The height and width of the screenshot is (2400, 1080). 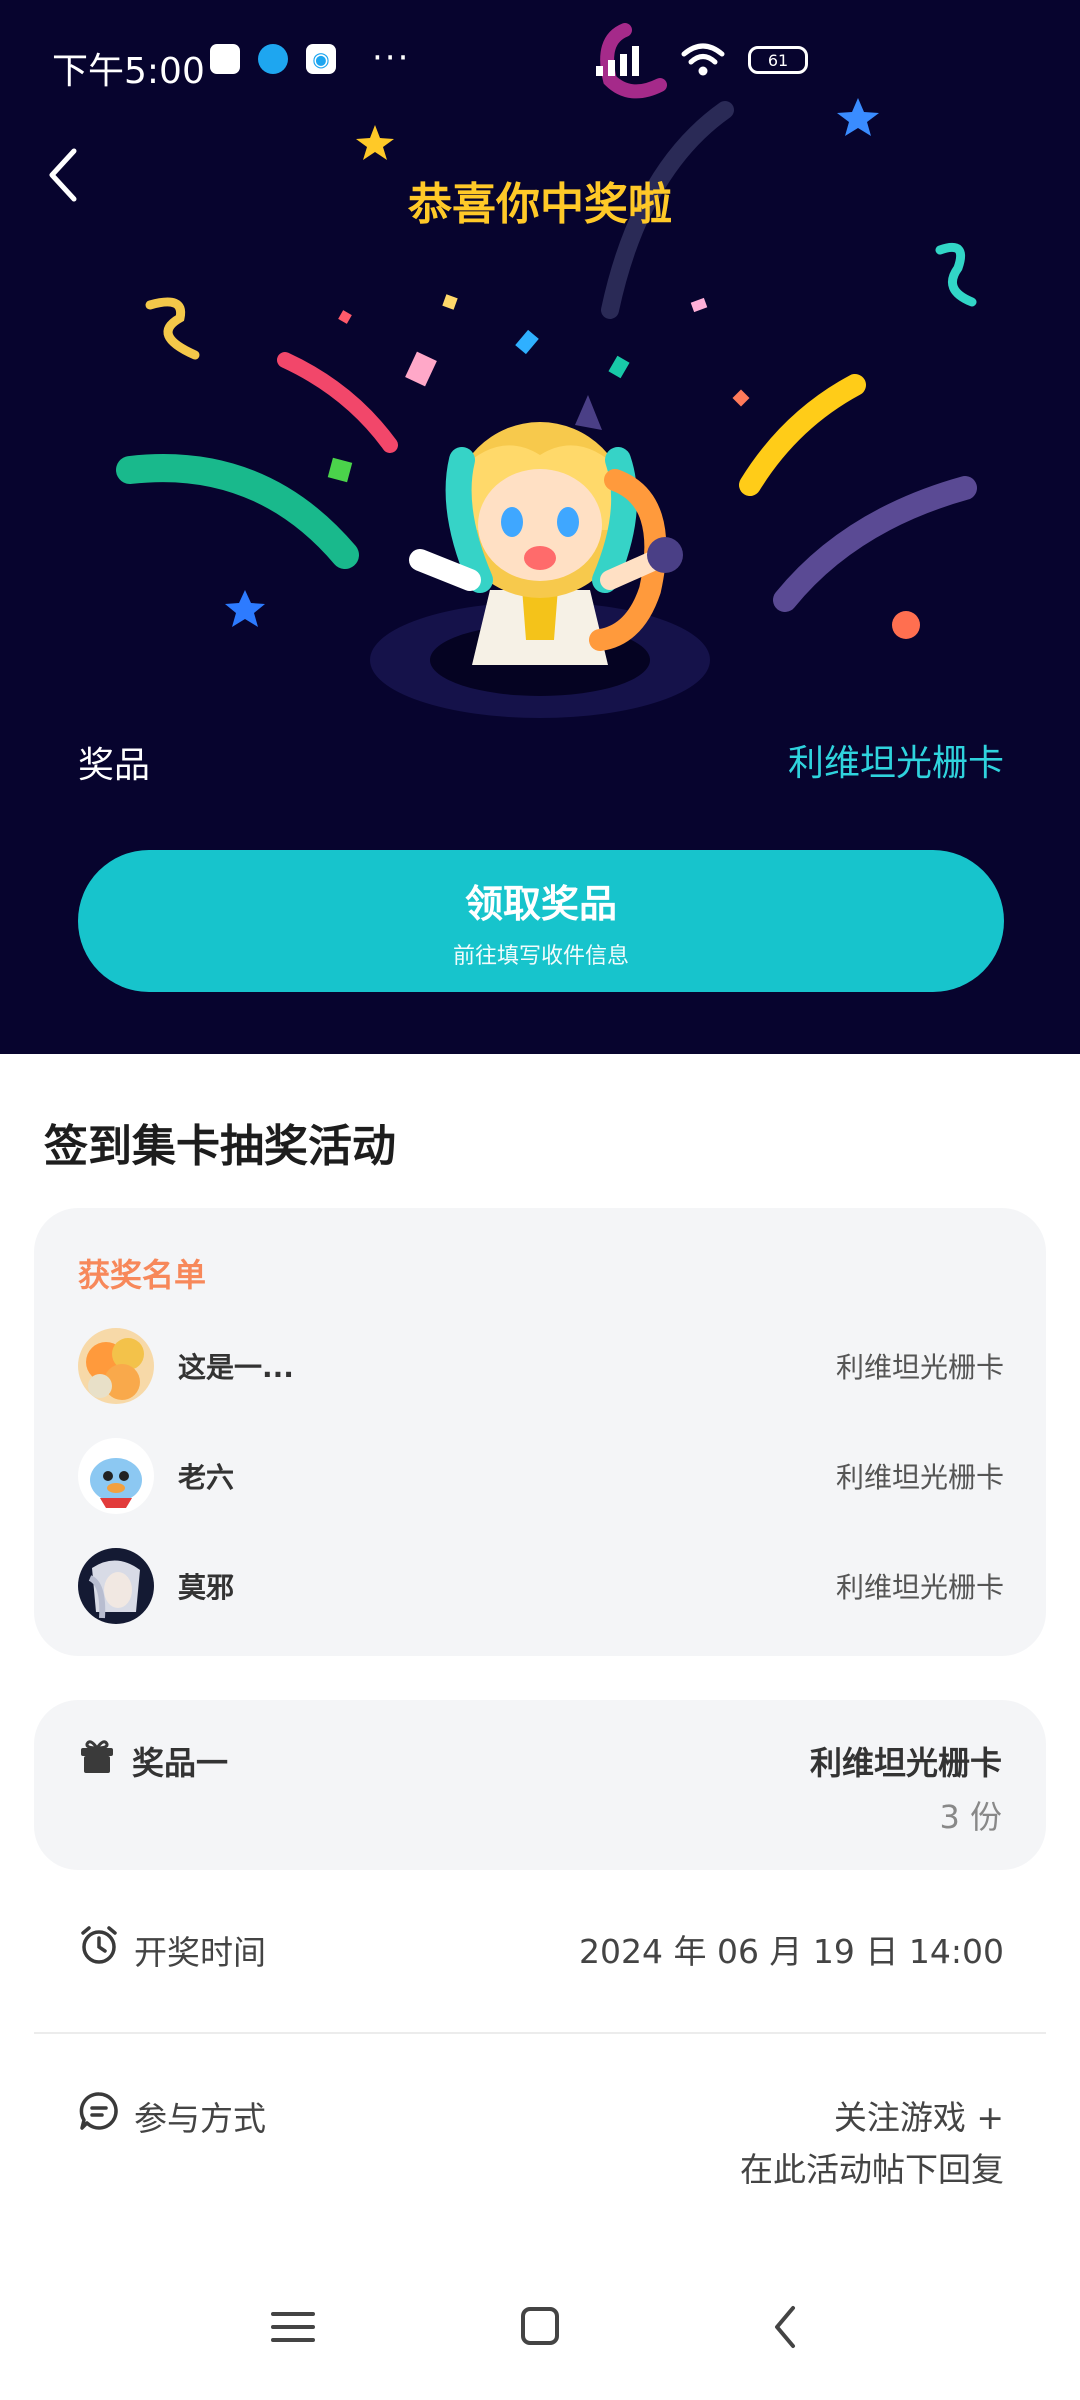 I want to click on chat-bubble-icon, so click(x=98, y=2111).